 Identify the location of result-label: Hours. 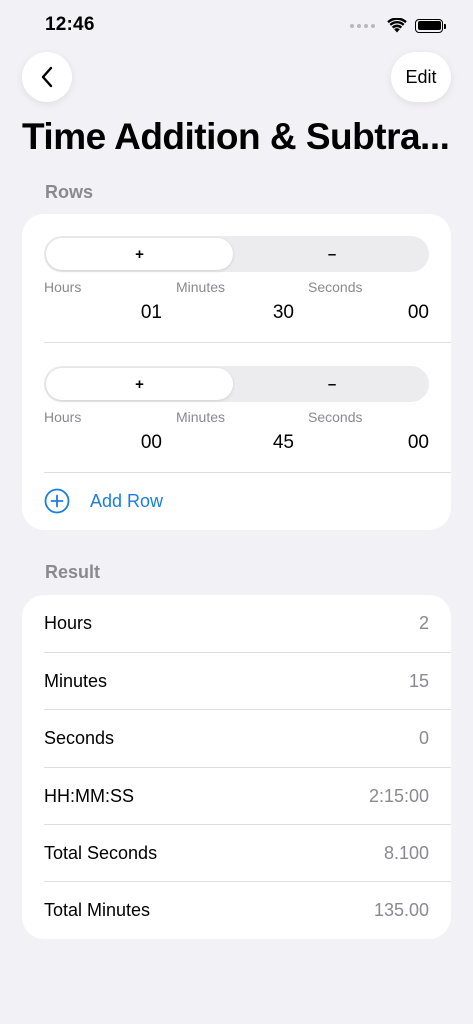
(68, 623).